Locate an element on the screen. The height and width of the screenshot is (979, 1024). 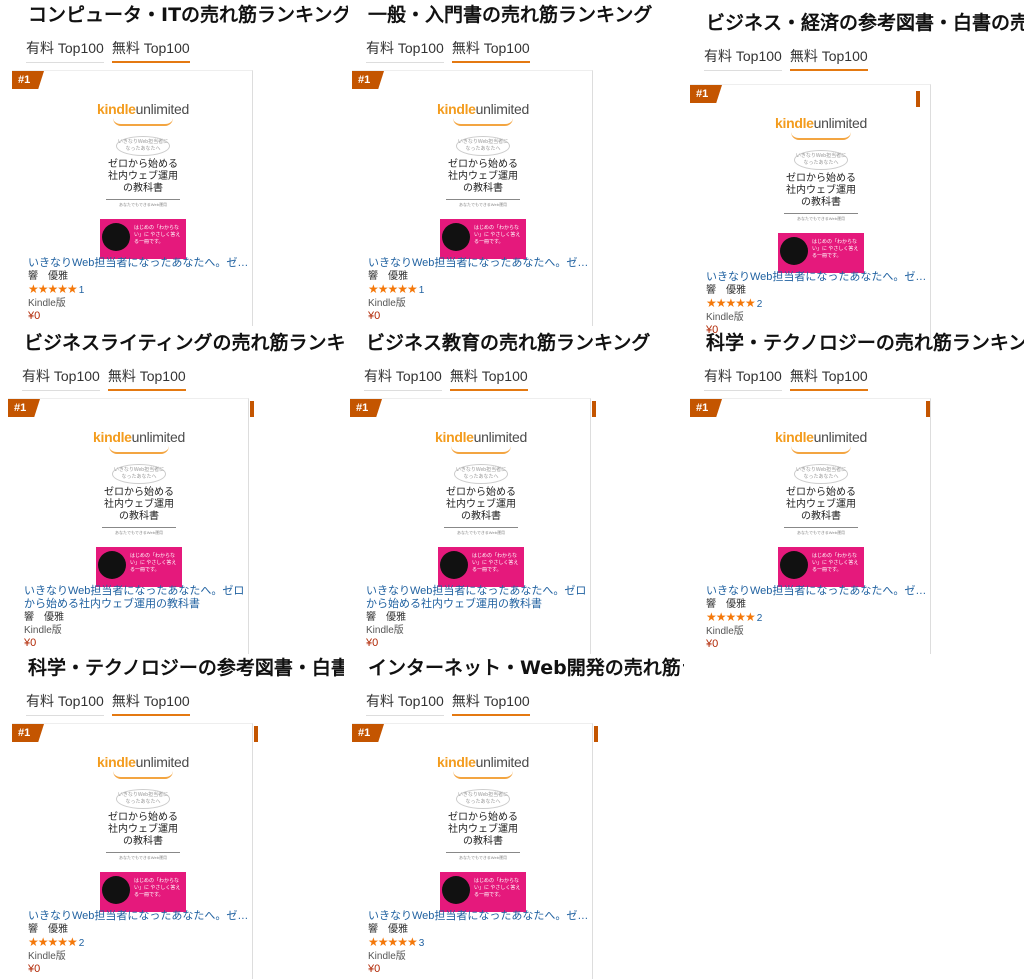
product-author: 響 優雅 is located at coordinates (386, 617).